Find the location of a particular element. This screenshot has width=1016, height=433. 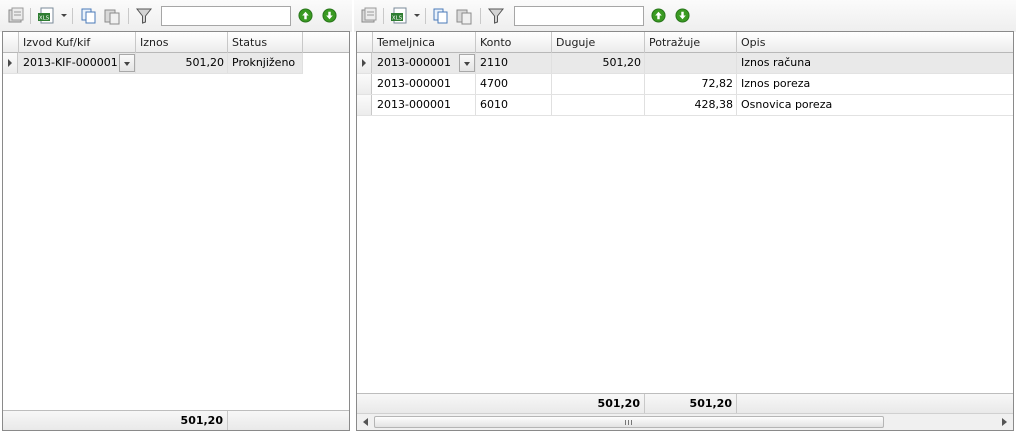

left-grid-footer: 501,20 is located at coordinates (176, 420).